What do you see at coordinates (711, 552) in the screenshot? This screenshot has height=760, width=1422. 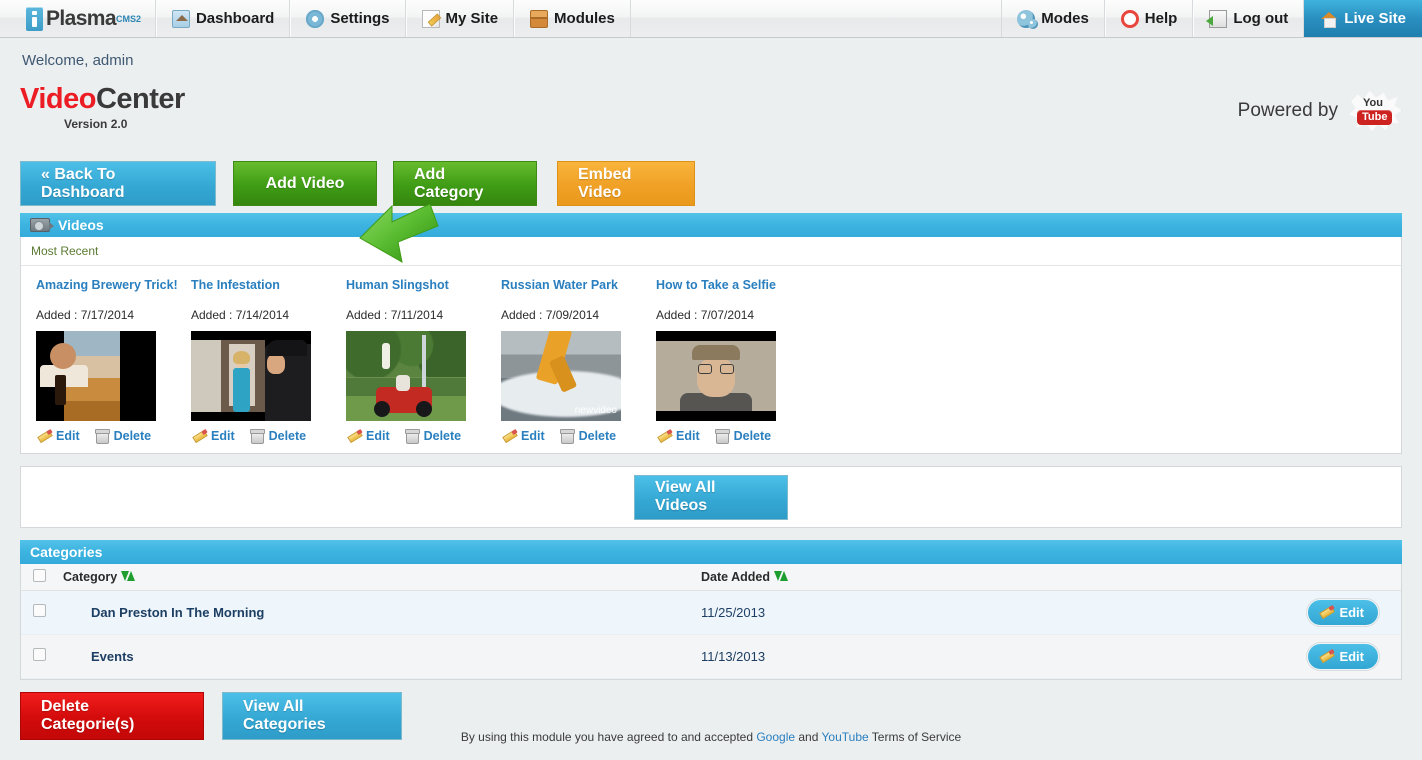 I see `categories-panel-header: Categories` at bounding box center [711, 552].